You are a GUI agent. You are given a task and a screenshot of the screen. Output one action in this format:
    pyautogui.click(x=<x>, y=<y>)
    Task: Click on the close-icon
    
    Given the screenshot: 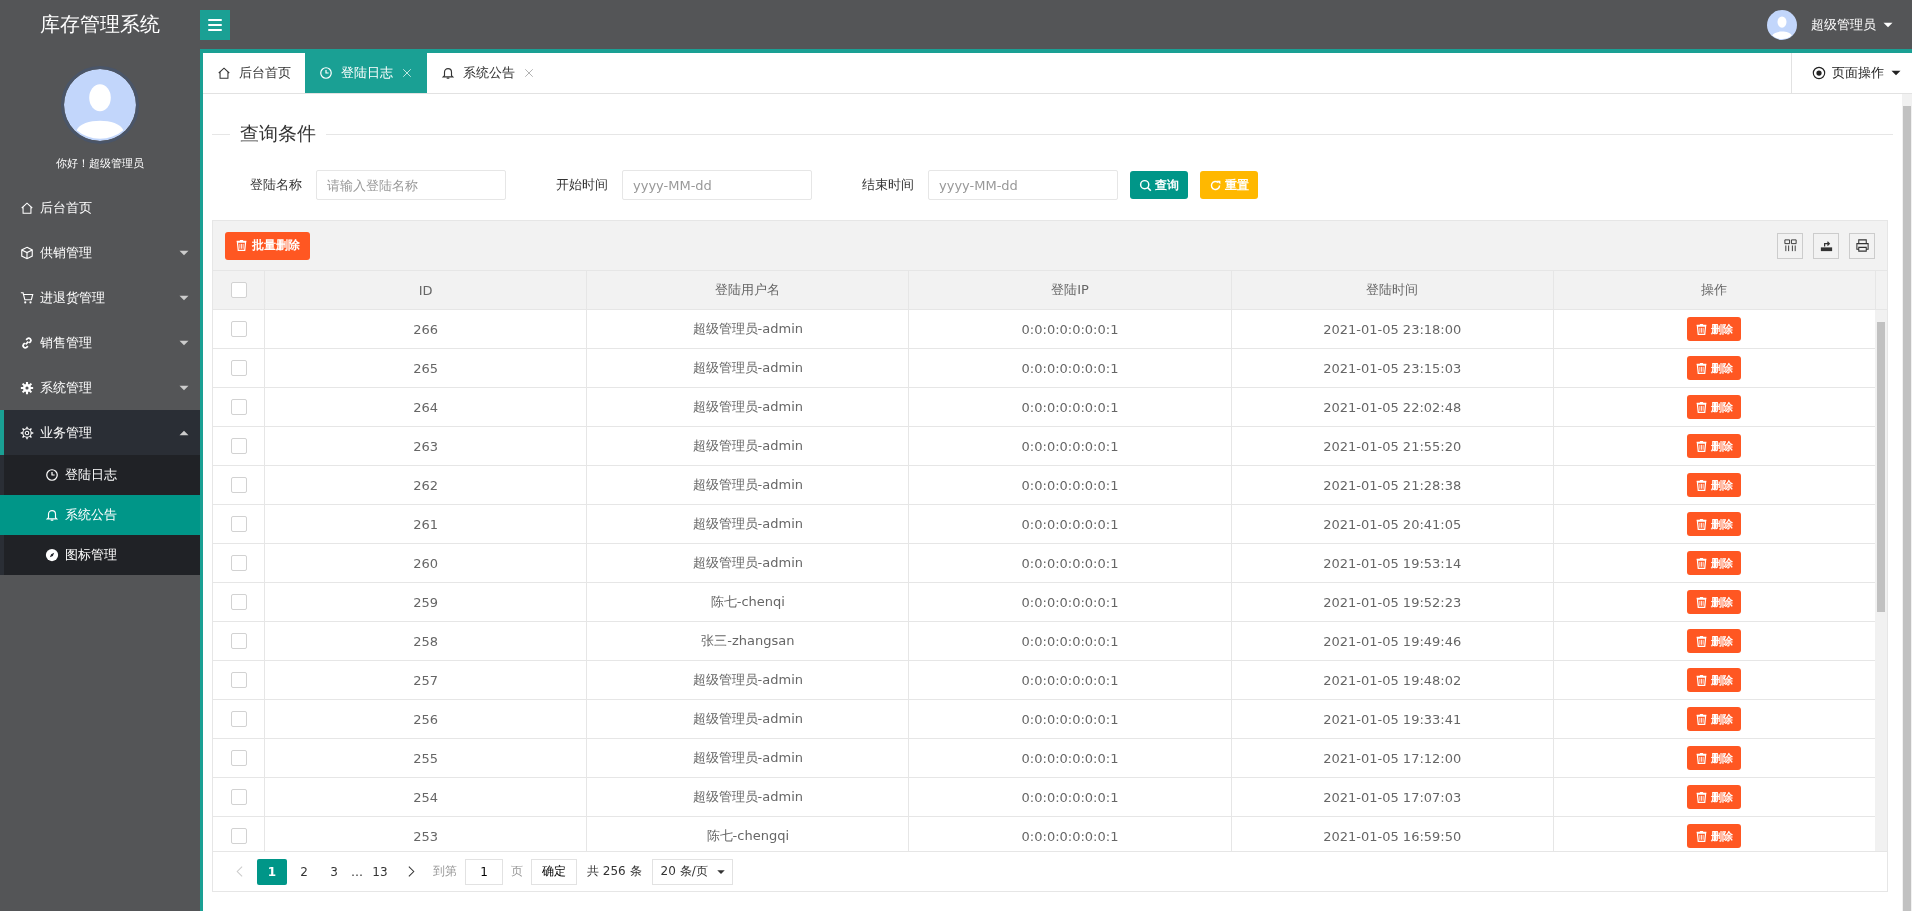 What is the action you would take?
    pyautogui.click(x=529, y=73)
    